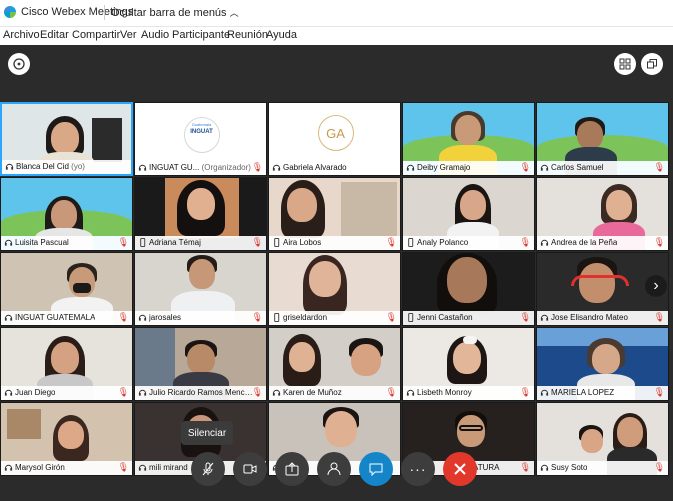 Image resolution: width=673 pixels, height=501 pixels. I want to click on participant-name-bar: Karen de Muñoz 🎙, so click(334, 393).